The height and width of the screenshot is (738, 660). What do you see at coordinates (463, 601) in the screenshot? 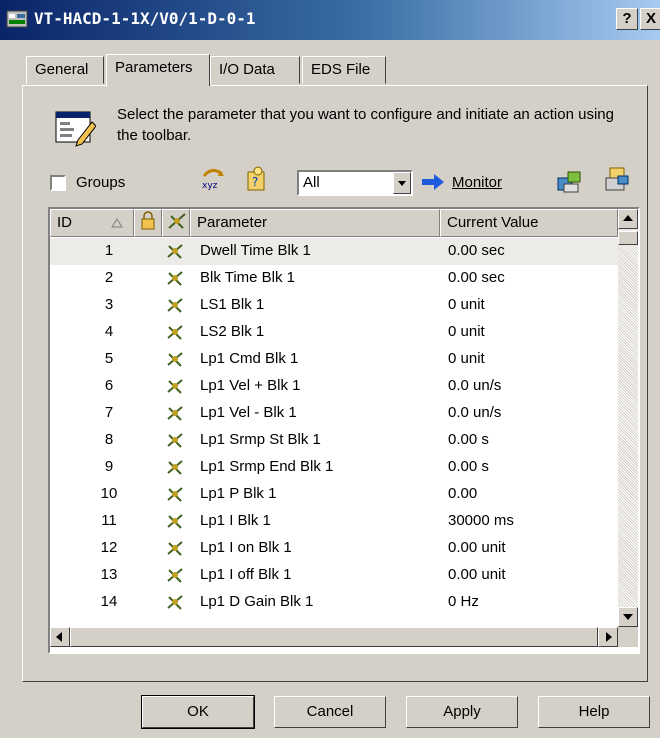
I see `row-current-value: 0 Hz` at bounding box center [463, 601].